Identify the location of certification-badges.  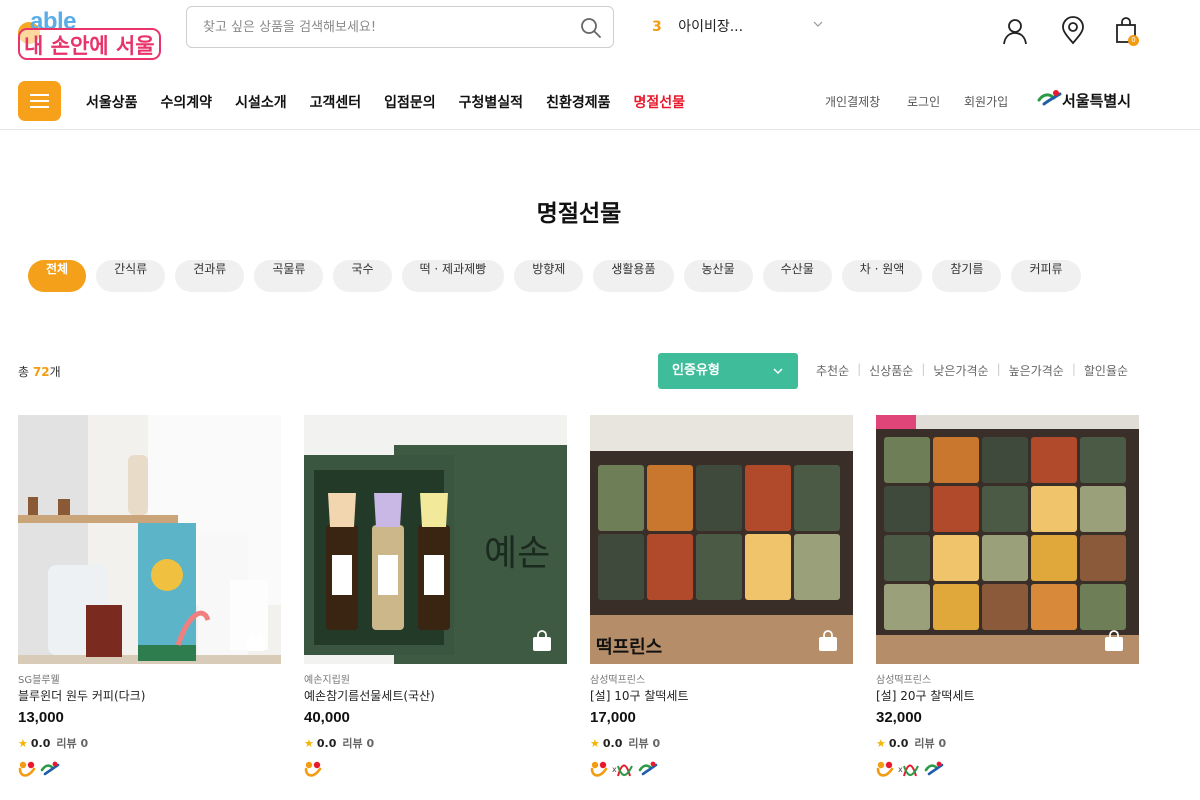
(41, 770).